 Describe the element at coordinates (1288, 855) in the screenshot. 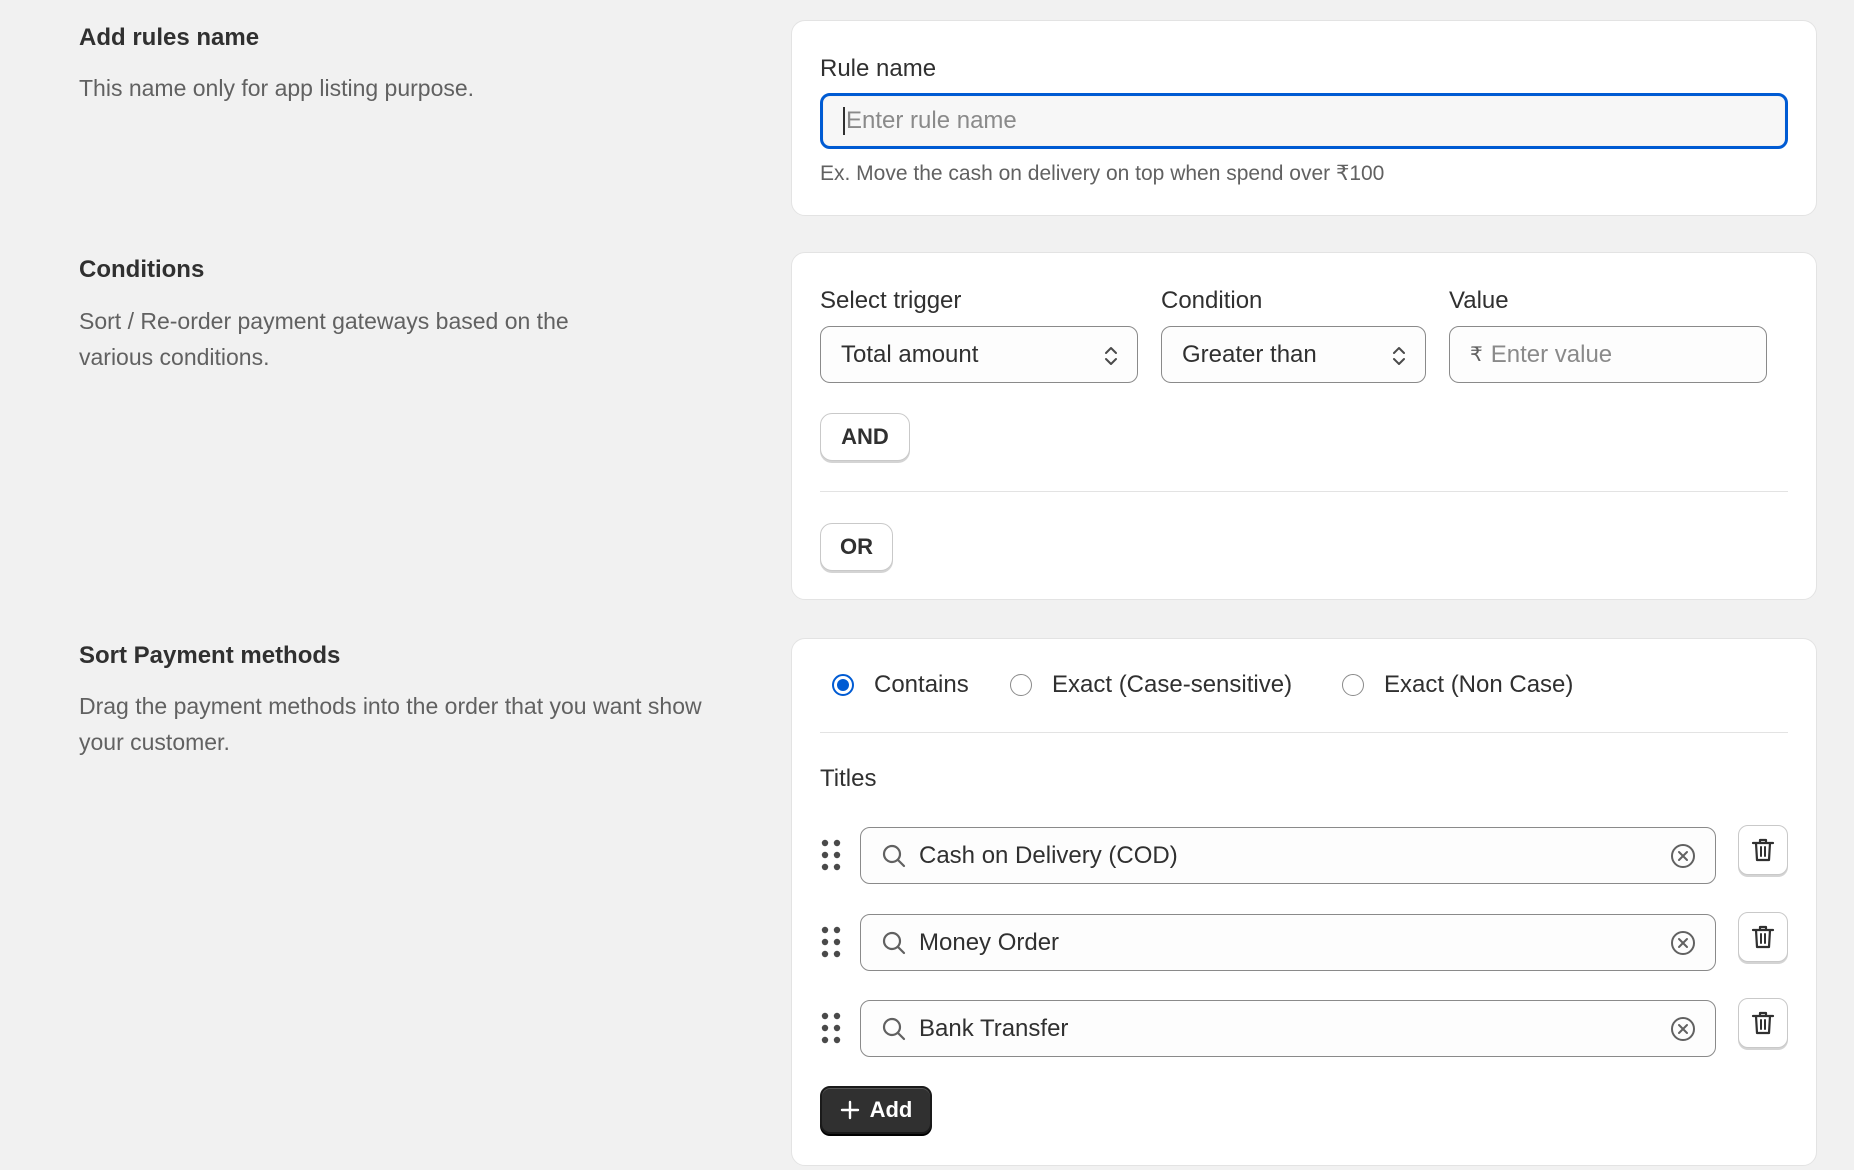

I see `title-input: Cash on Delivery (COD)` at that location.